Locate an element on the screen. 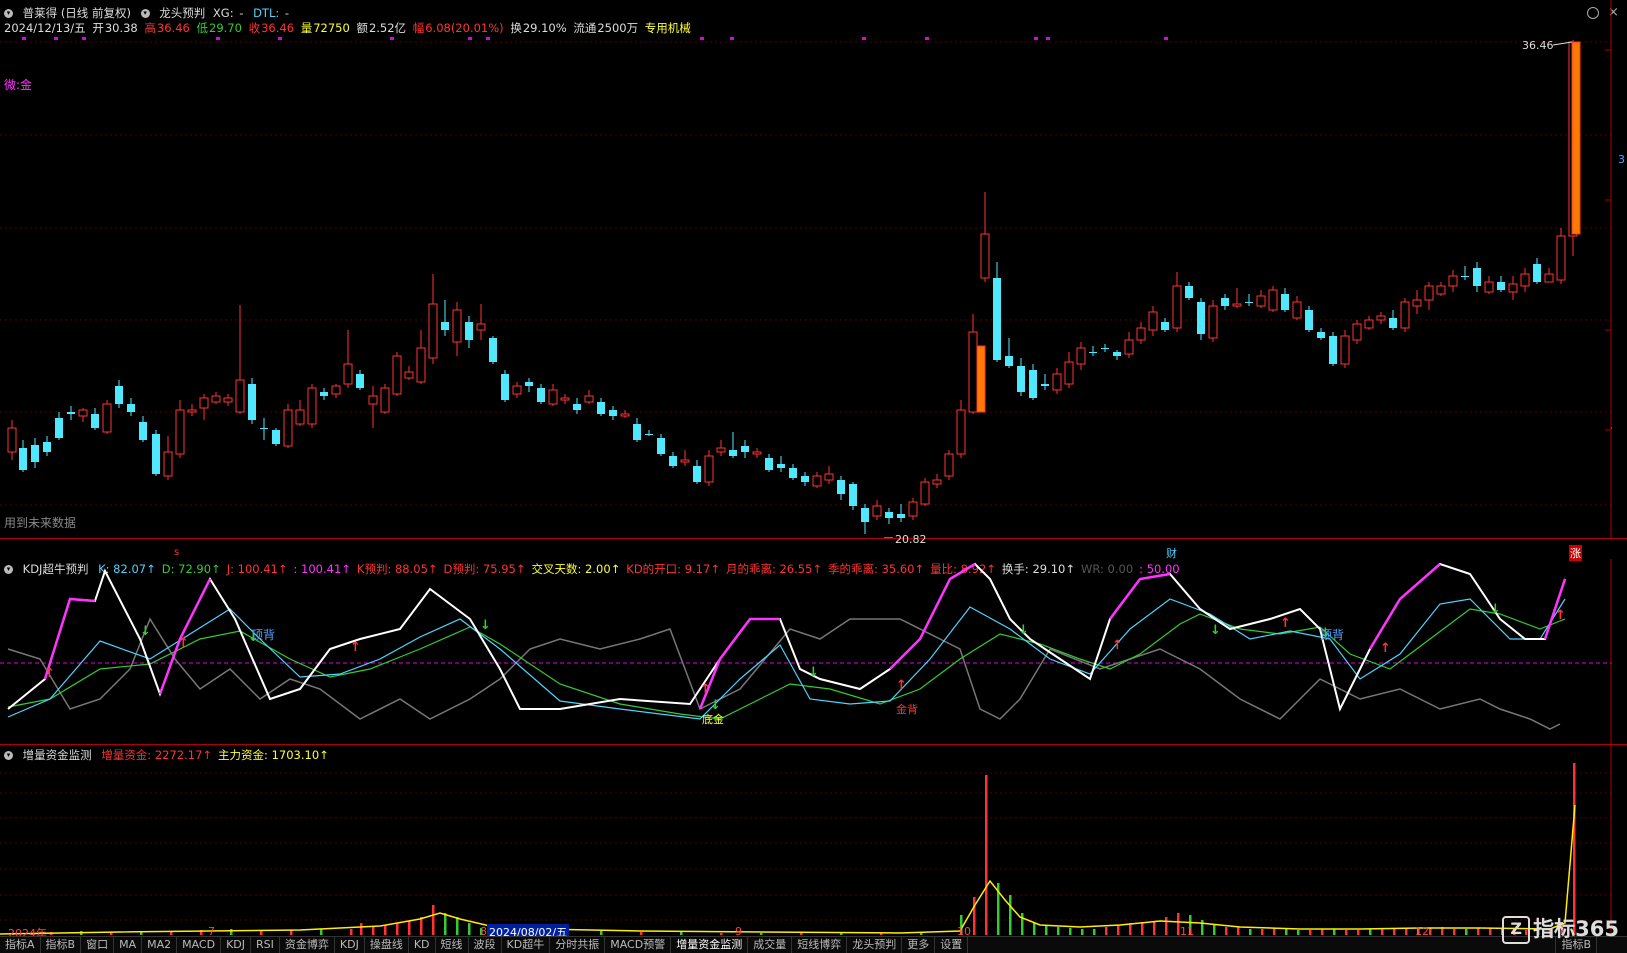  tab-14: KD超牛 is located at coordinates (526, 945).